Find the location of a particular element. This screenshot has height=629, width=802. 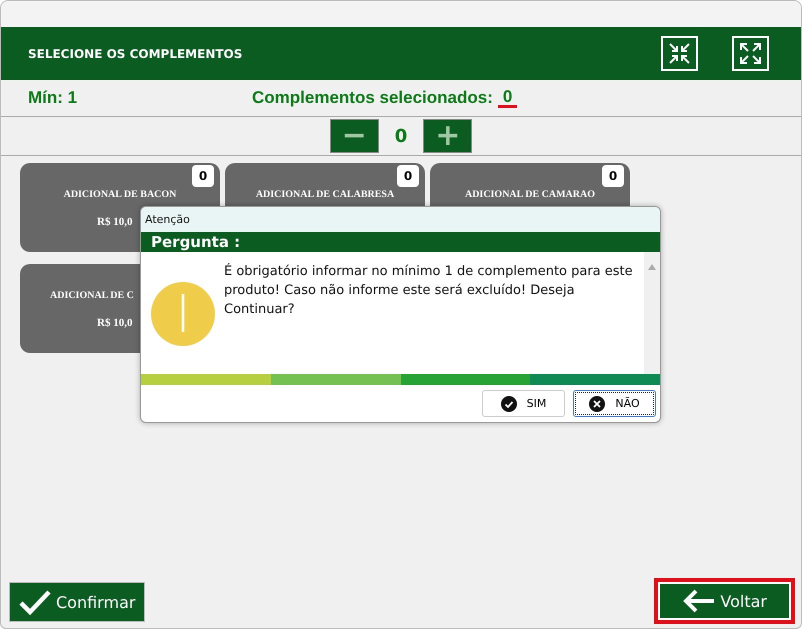

yes-button: SIM is located at coordinates (523, 403).